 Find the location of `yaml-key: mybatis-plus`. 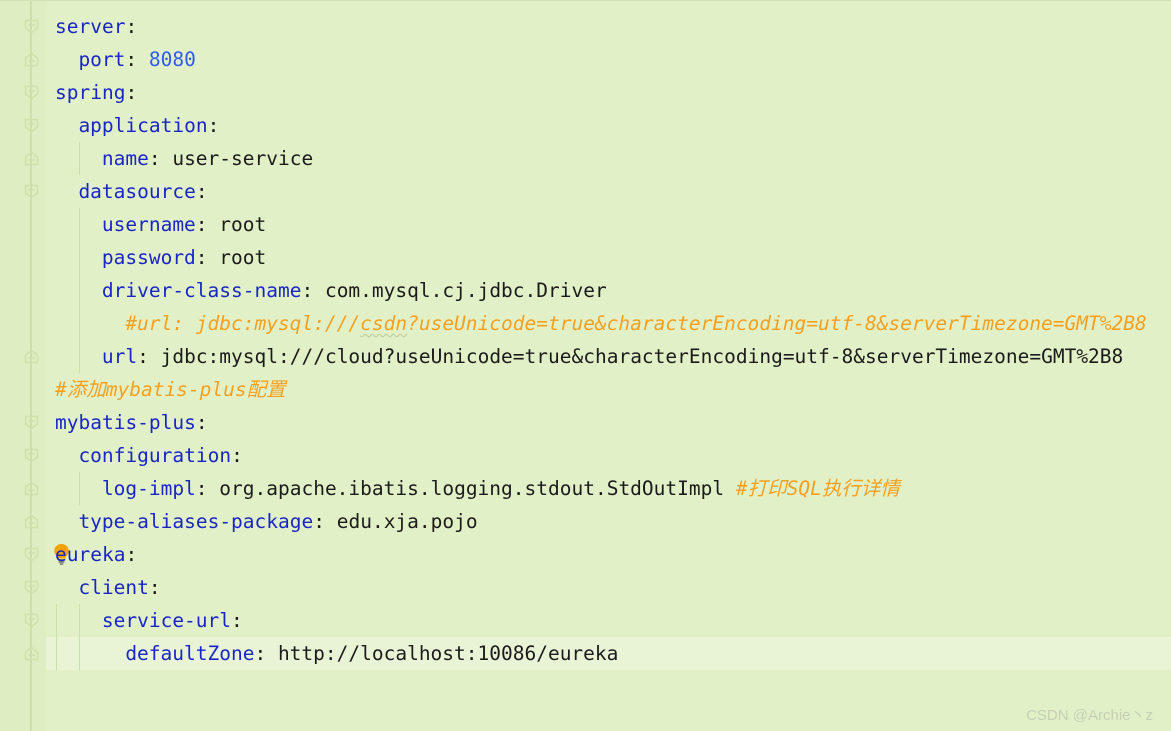

yaml-key: mybatis-plus is located at coordinates (125, 422).